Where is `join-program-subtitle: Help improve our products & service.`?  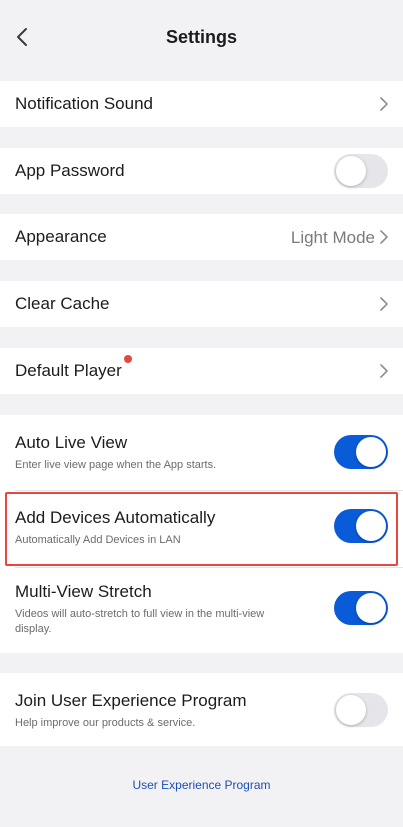 join-program-subtitle: Help improve our products & service. is located at coordinates (105, 723).